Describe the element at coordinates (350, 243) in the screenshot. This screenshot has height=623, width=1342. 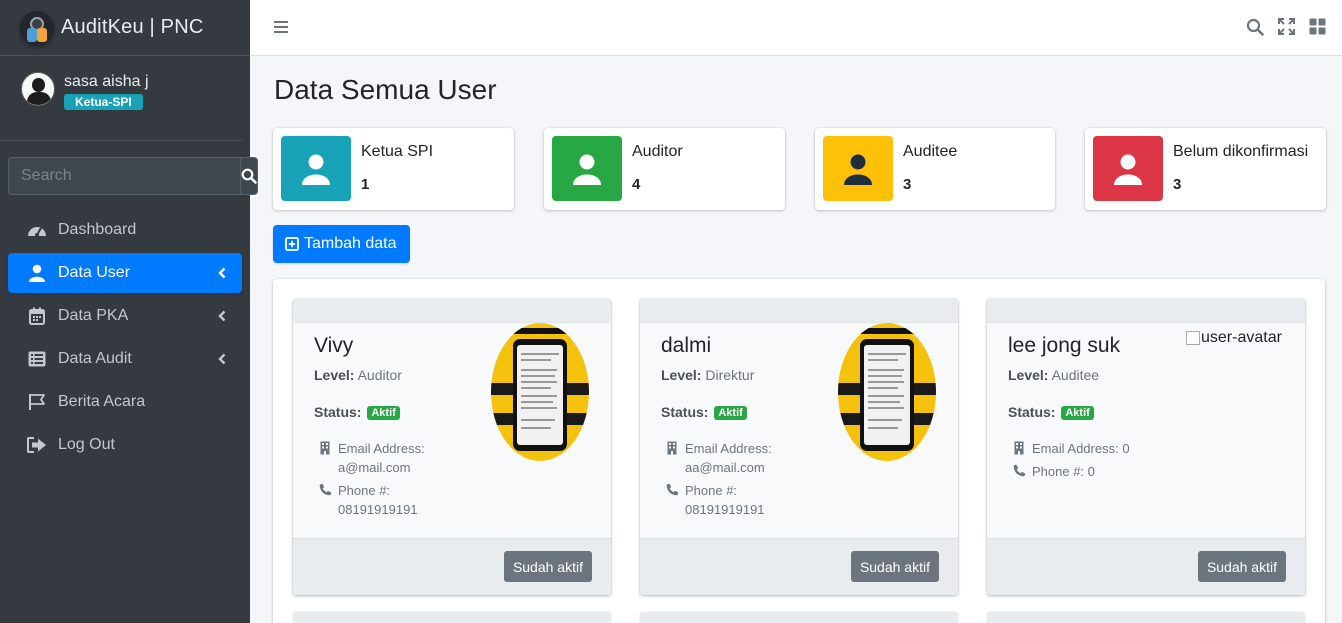
I see `add-data-label: Tambah data` at that location.